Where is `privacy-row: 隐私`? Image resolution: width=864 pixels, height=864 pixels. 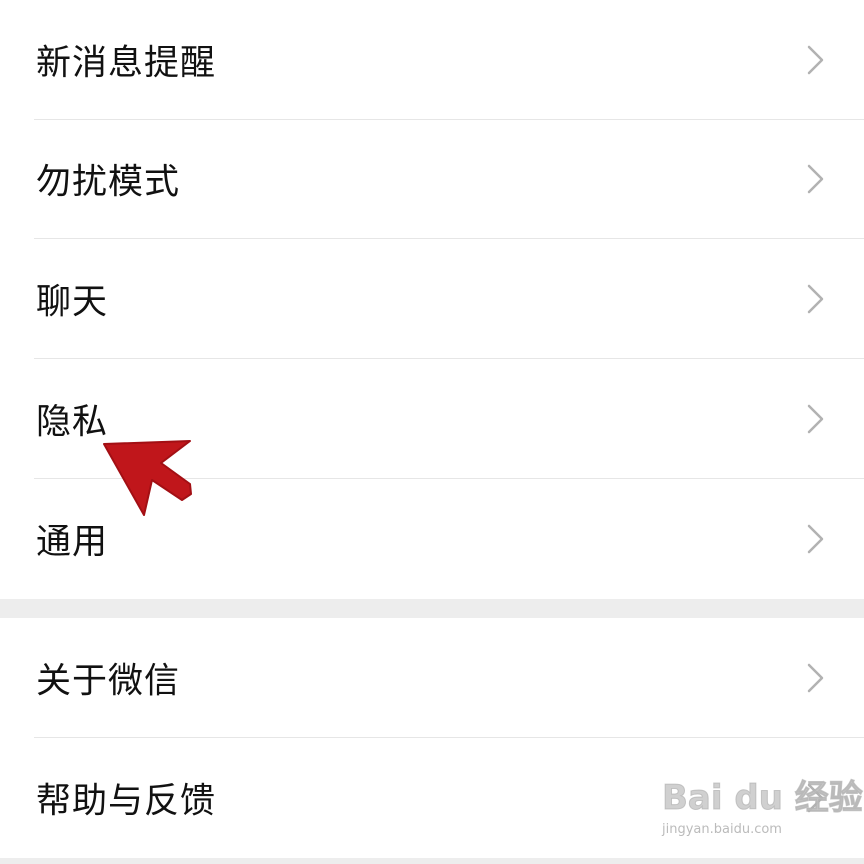
privacy-row: 隐私 is located at coordinates (432, 419).